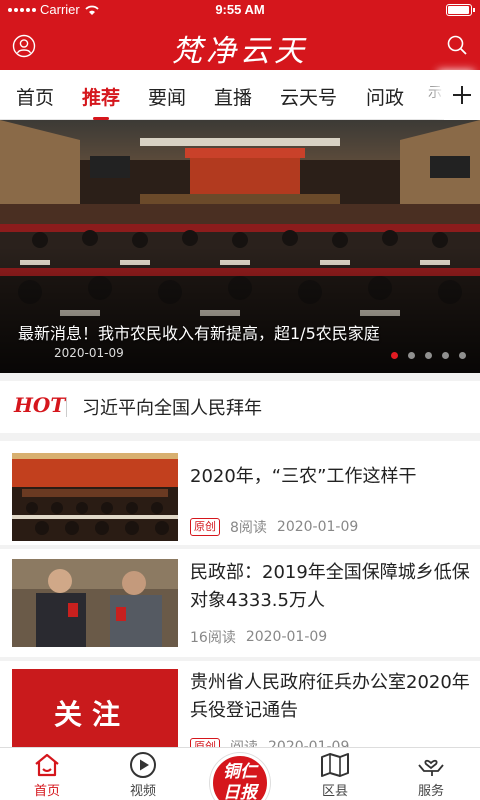  Describe the element at coordinates (244, 742) in the screenshot. I see `read-count: 阅读` at that location.